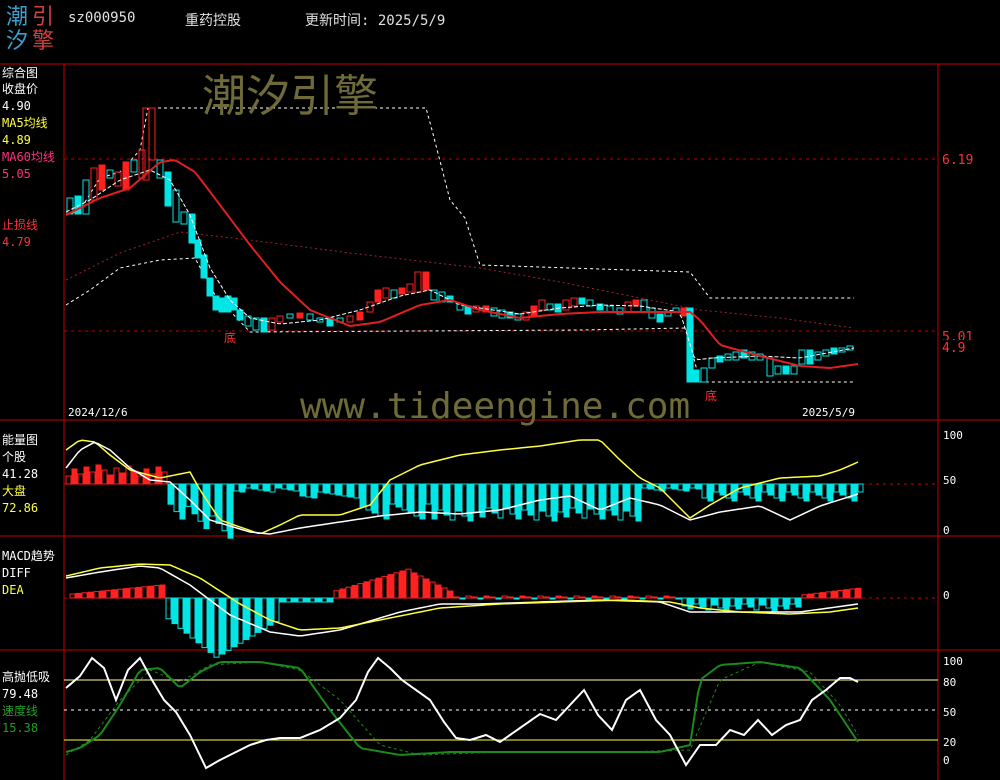 Image resolution: width=1000 pixels, height=780 pixels. Describe the element at coordinates (26, 677) in the screenshot. I see `panel-title-tide: 高抛低吸` at that location.